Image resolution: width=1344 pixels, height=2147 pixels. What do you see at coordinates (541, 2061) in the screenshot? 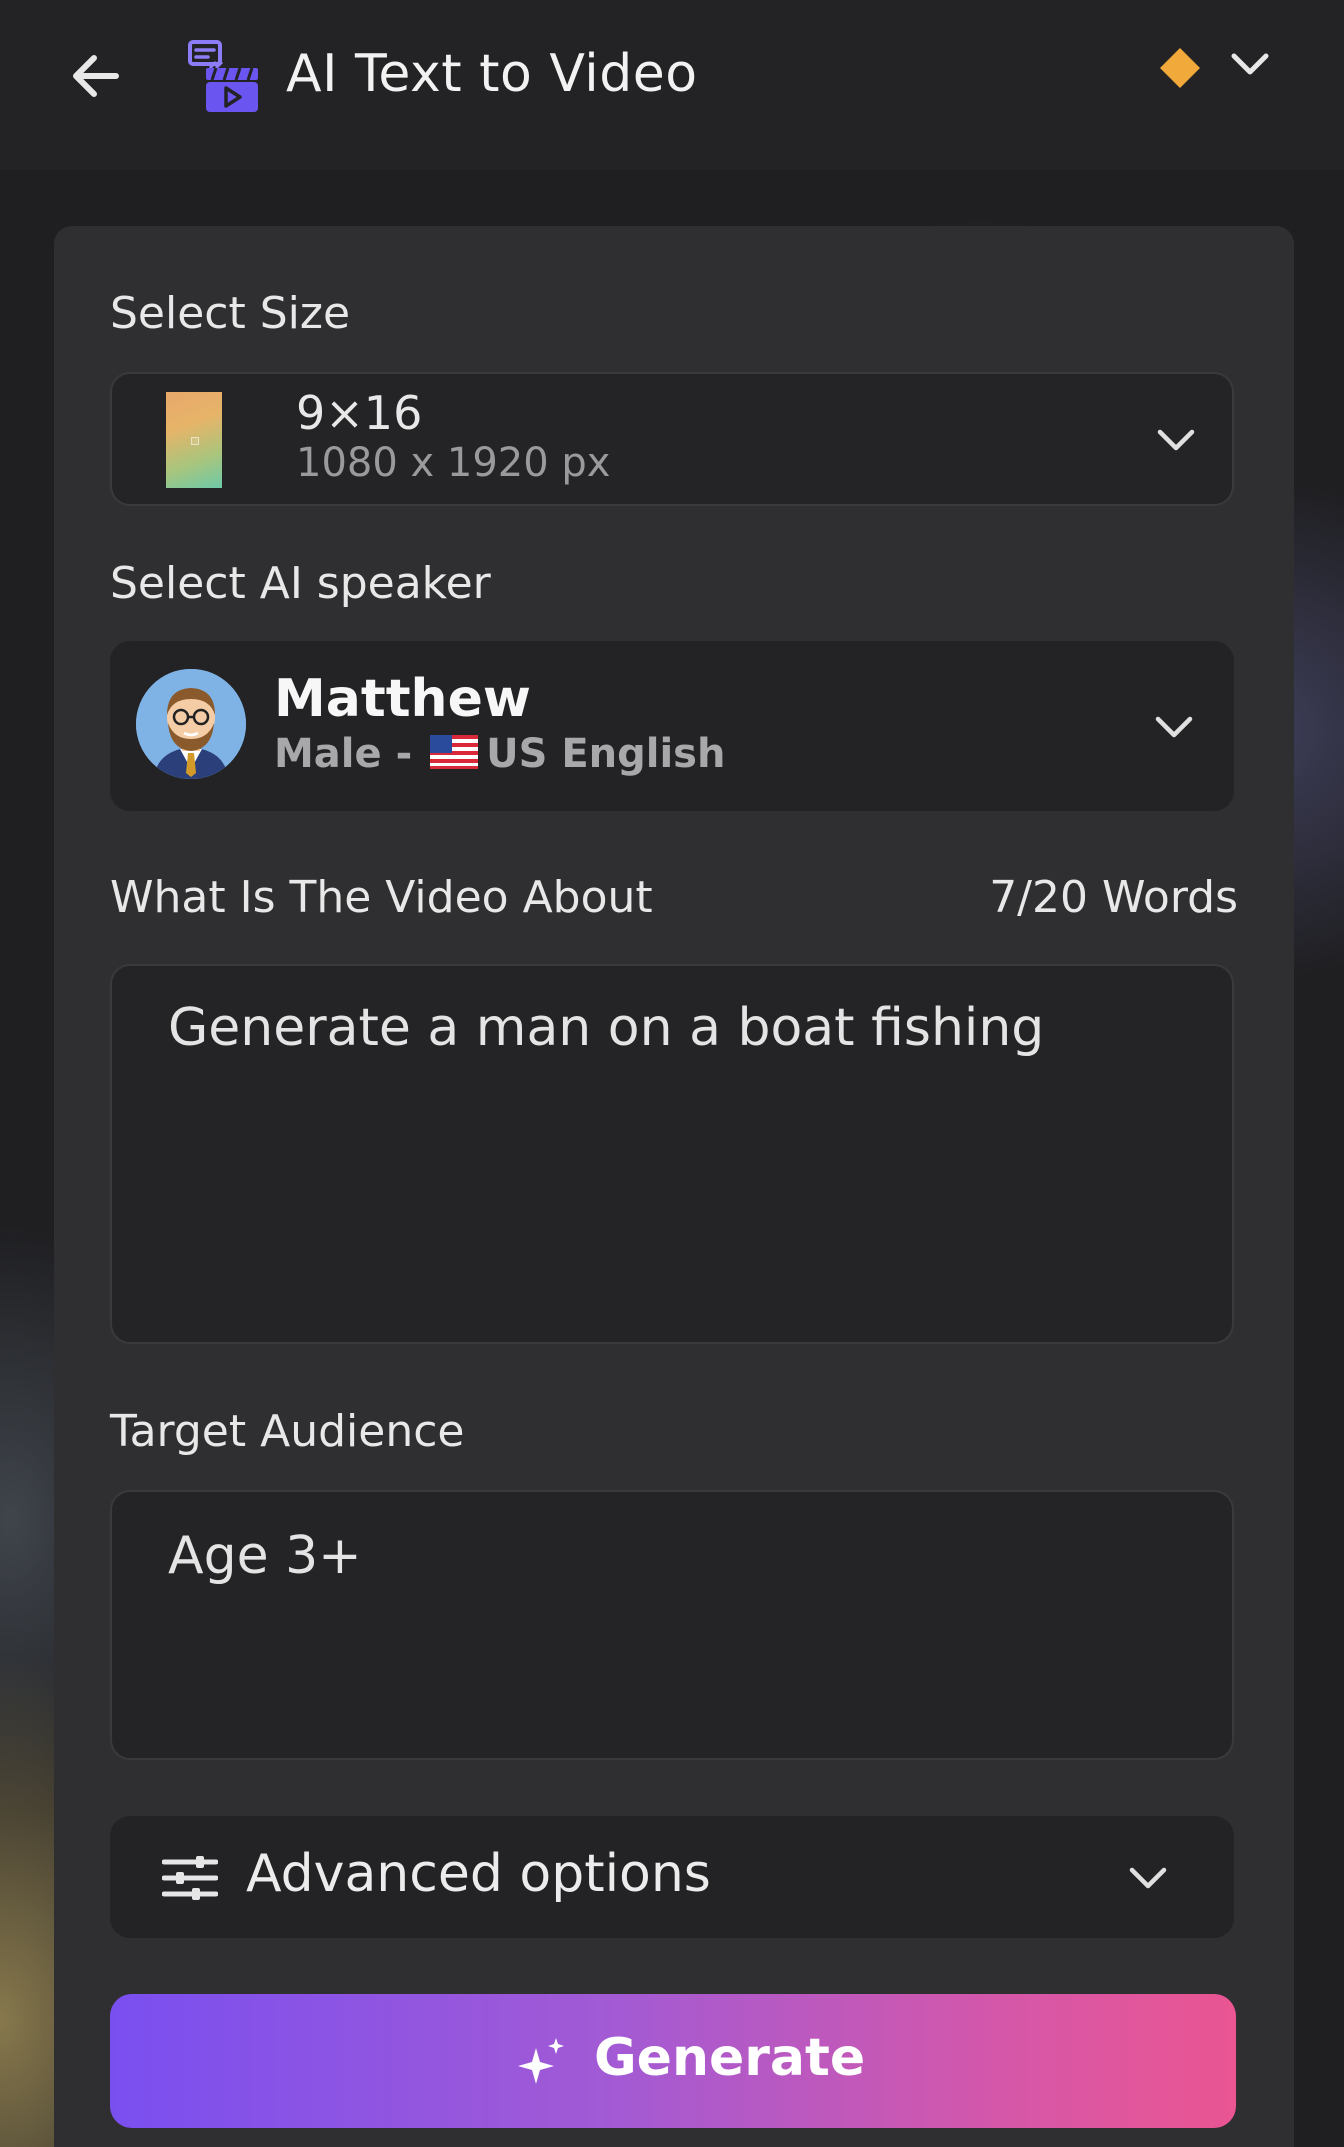
I see `sparkles-icon` at bounding box center [541, 2061].